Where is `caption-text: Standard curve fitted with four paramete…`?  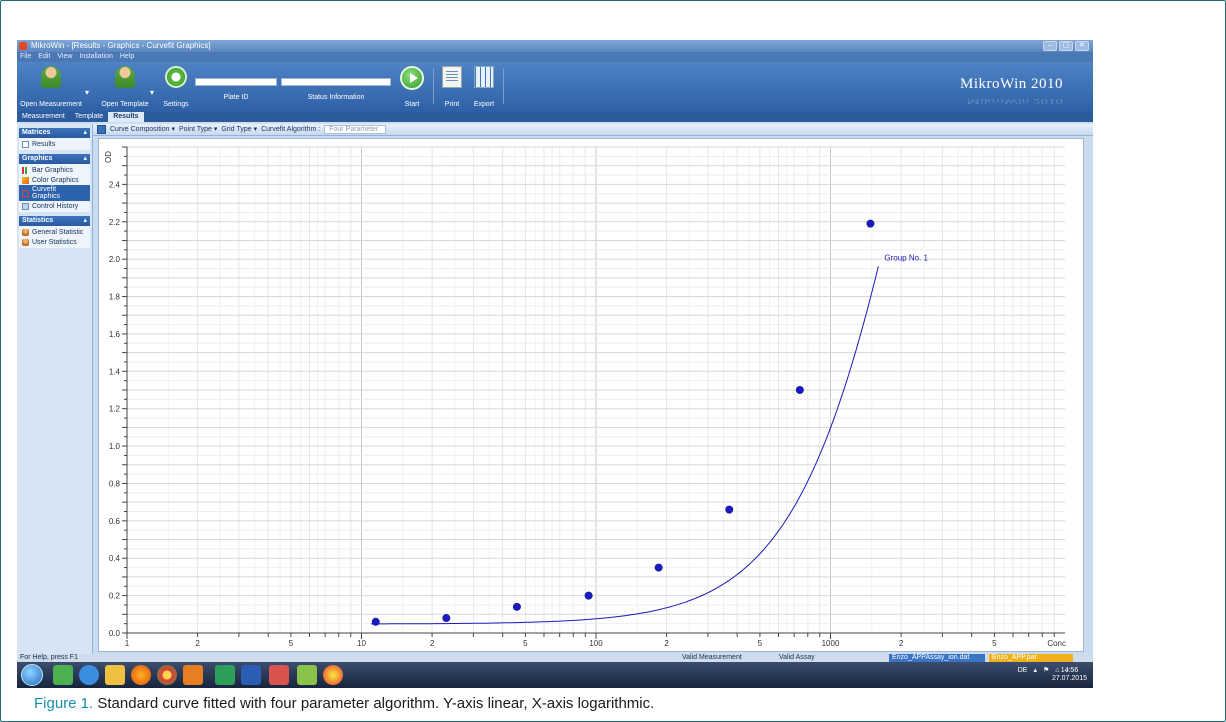 caption-text: Standard curve fitted with four paramete… is located at coordinates (376, 703).